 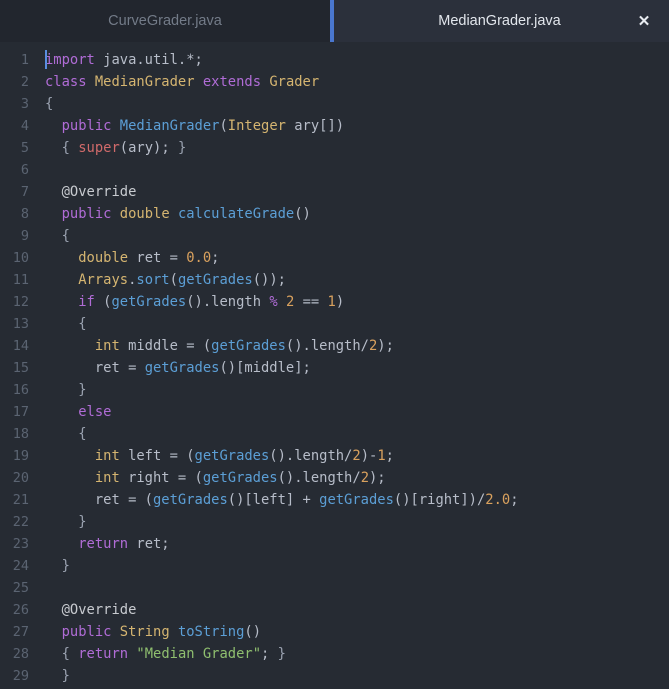 What do you see at coordinates (357, 544) in the screenshot?
I see `code-line: return ret;` at bounding box center [357, 544].